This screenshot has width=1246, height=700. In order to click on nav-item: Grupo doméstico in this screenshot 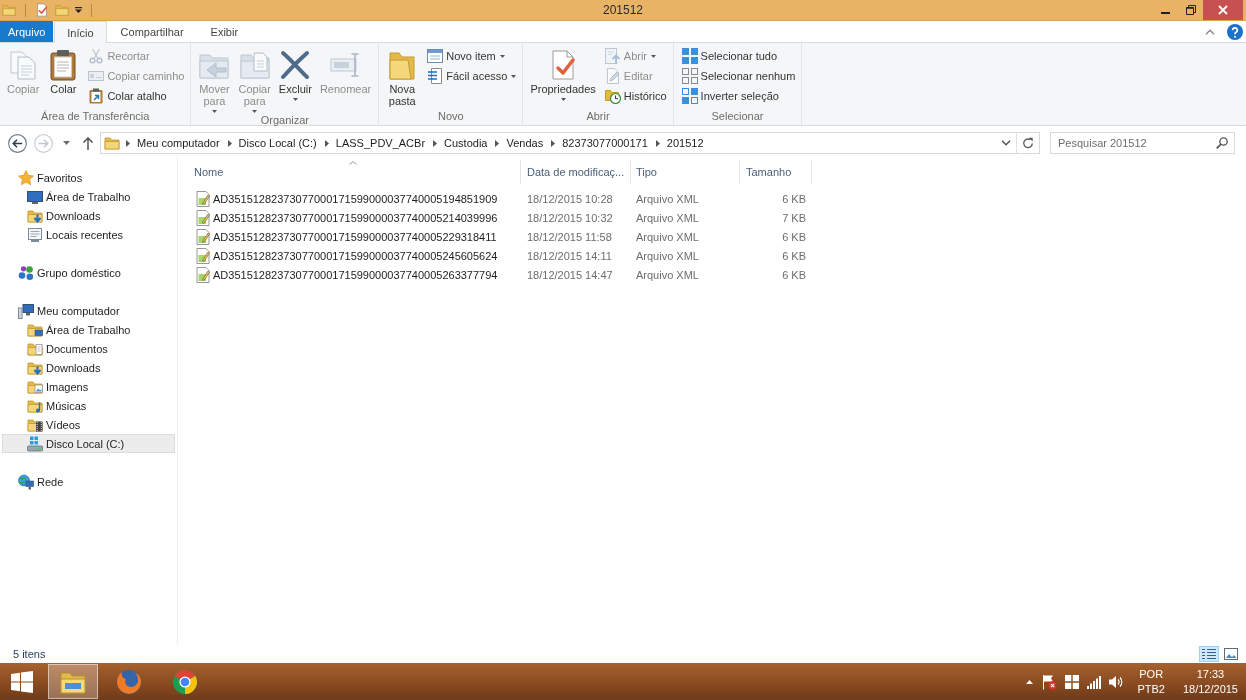, I will do `click(88, 272)`.